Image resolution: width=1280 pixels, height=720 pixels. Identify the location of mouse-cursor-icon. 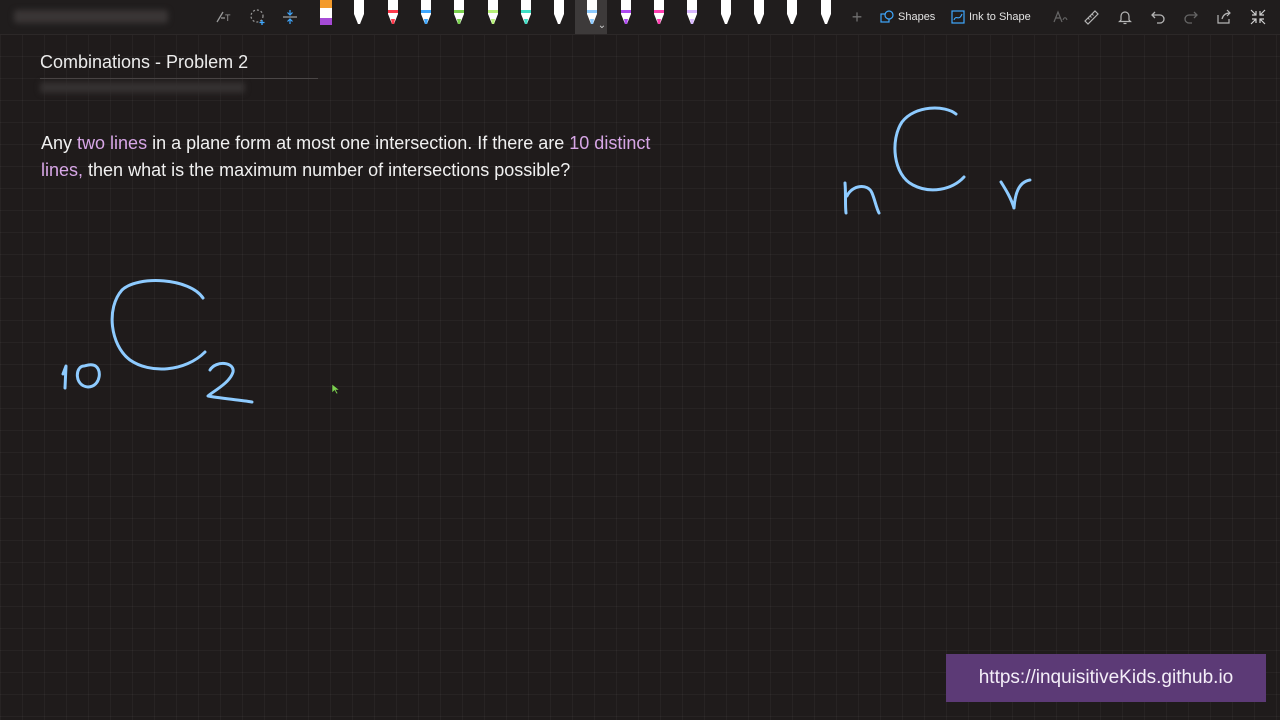
(336, 389).